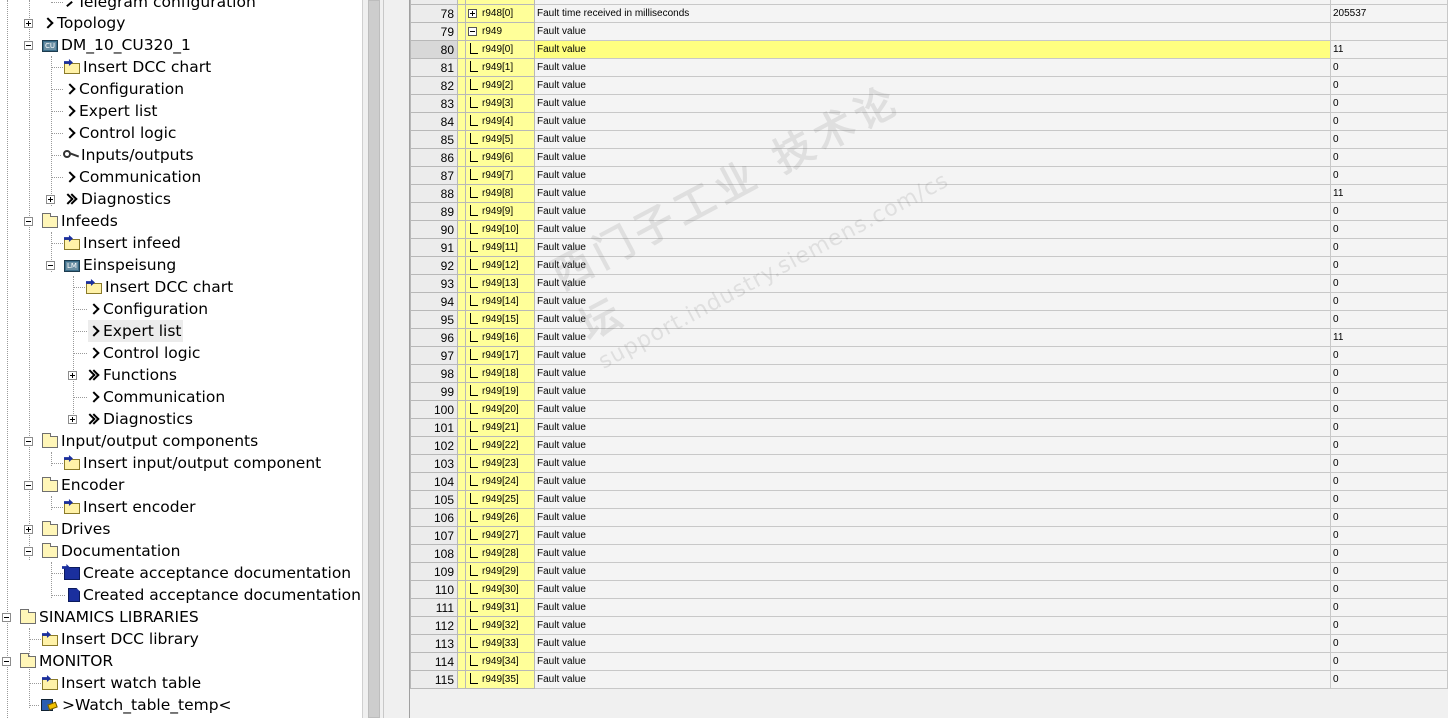  What do you see at coordinates (500, 499) in the screenshot?
I see `parameter-cell: r949[25]` at bounding box center [500, 499].